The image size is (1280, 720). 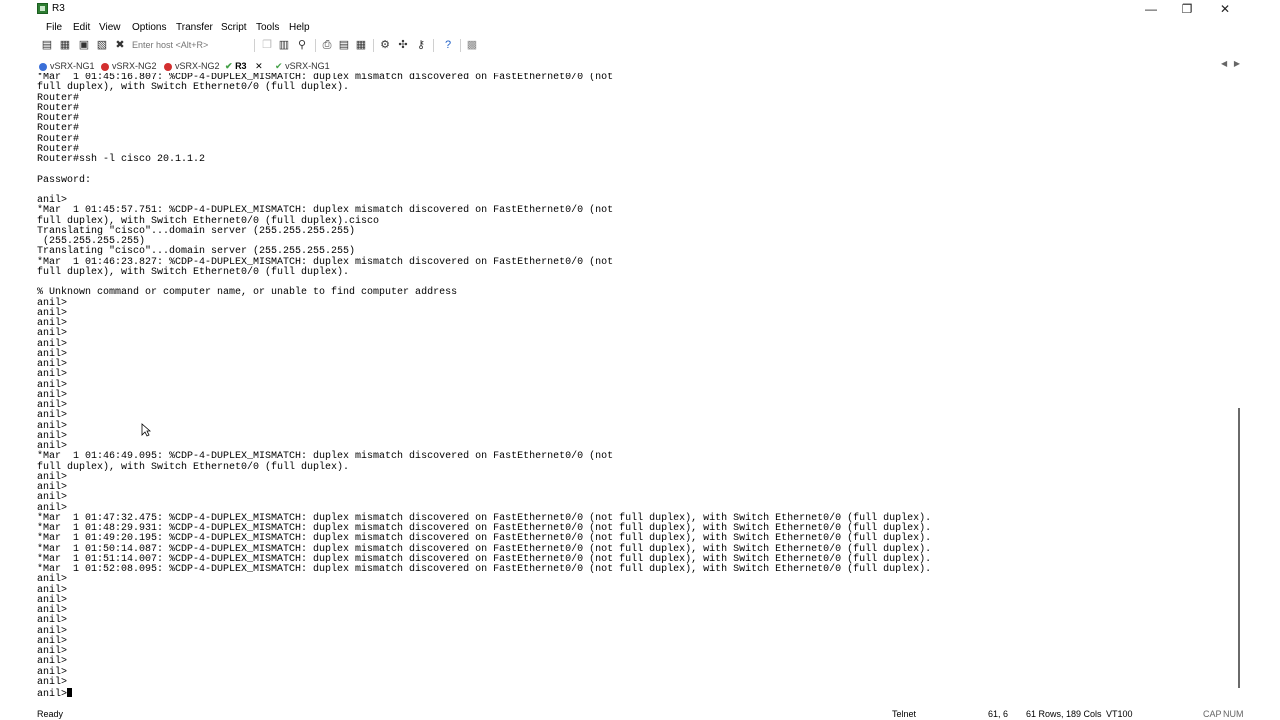 I want to click on mouse-cursor-icon, so click(x=146, y=430).